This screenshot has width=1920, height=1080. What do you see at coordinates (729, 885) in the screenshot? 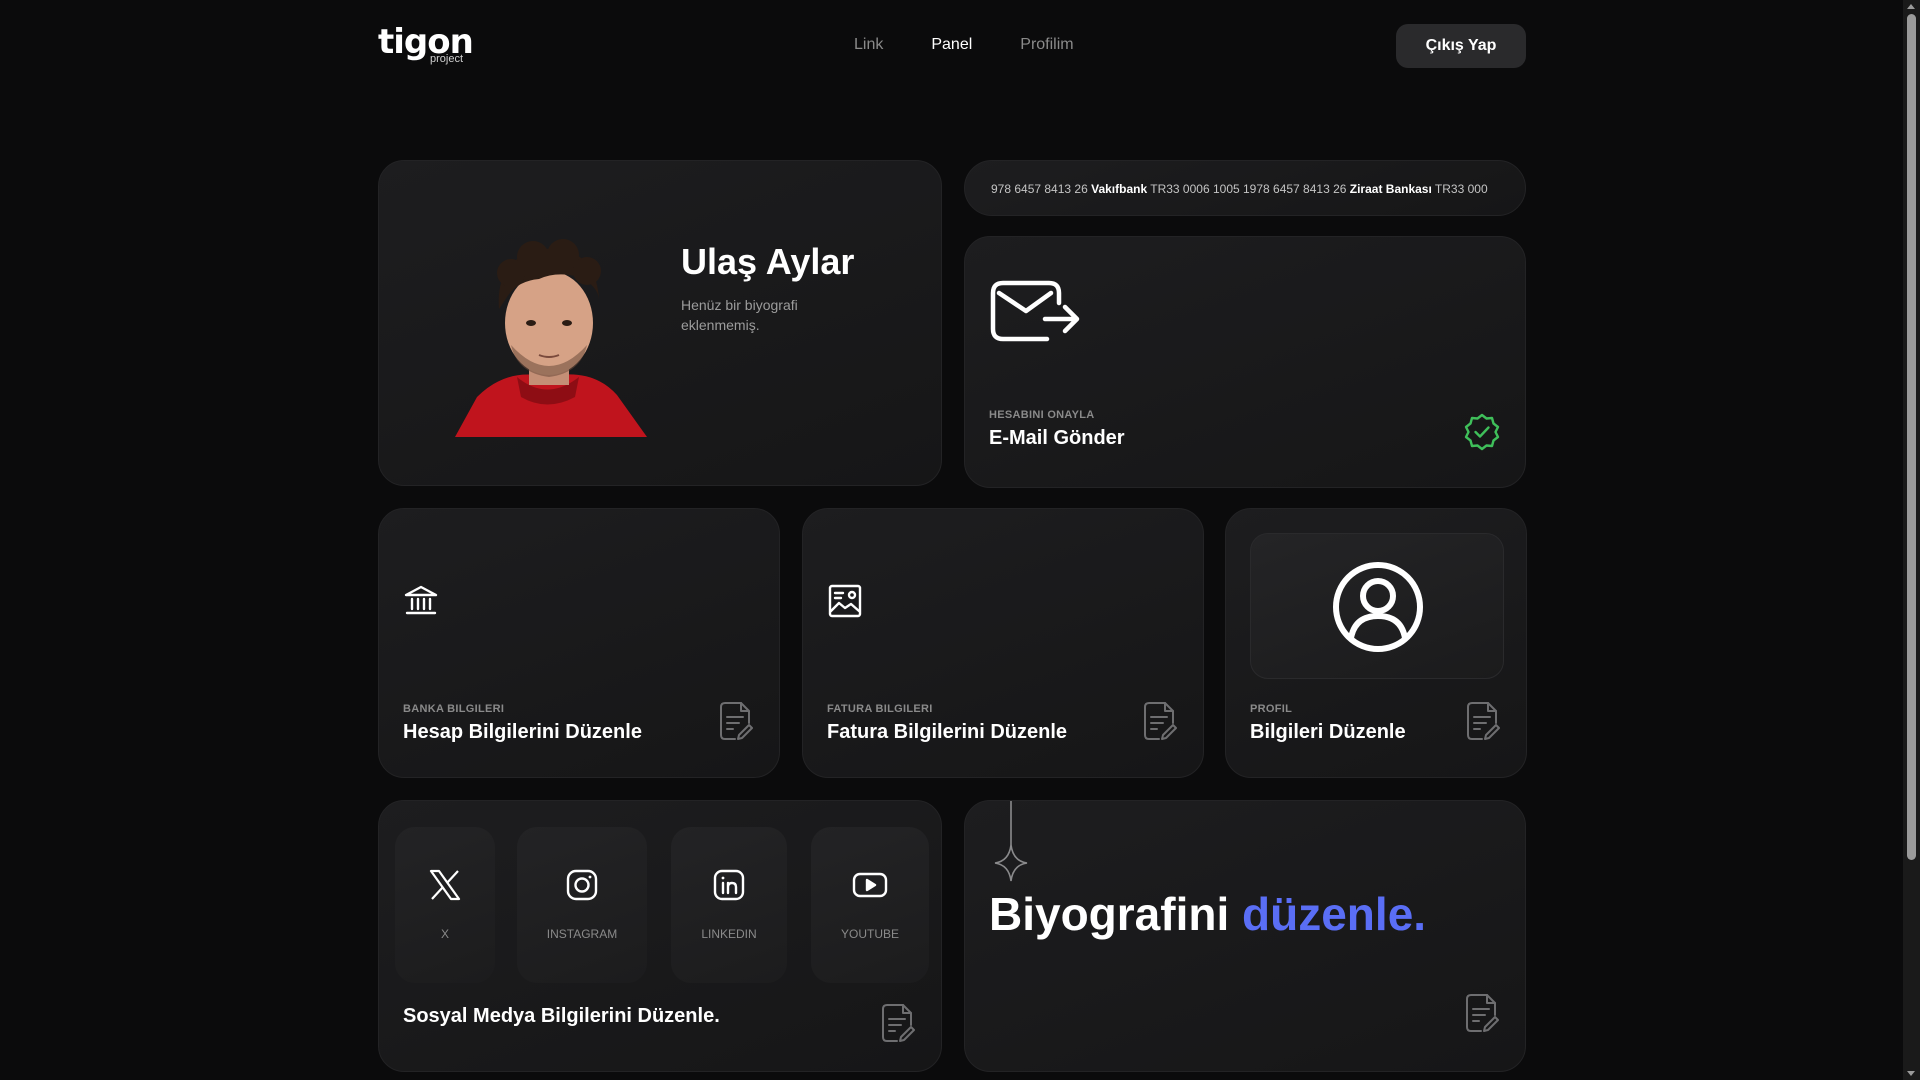
I see `linkedin-icon` at bounding box center [729, 885].